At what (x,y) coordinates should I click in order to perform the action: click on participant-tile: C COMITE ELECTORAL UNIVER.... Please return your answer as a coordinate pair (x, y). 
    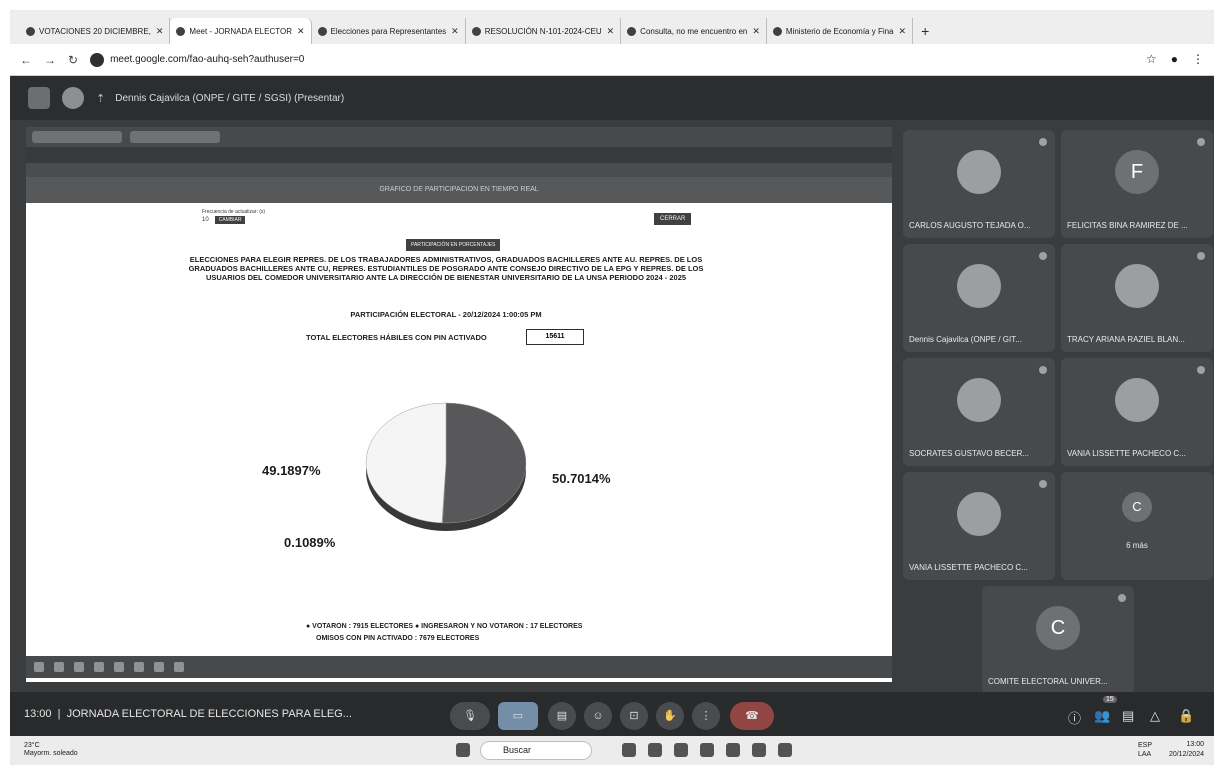
    Looking at the image, I should click on (1058, 640).